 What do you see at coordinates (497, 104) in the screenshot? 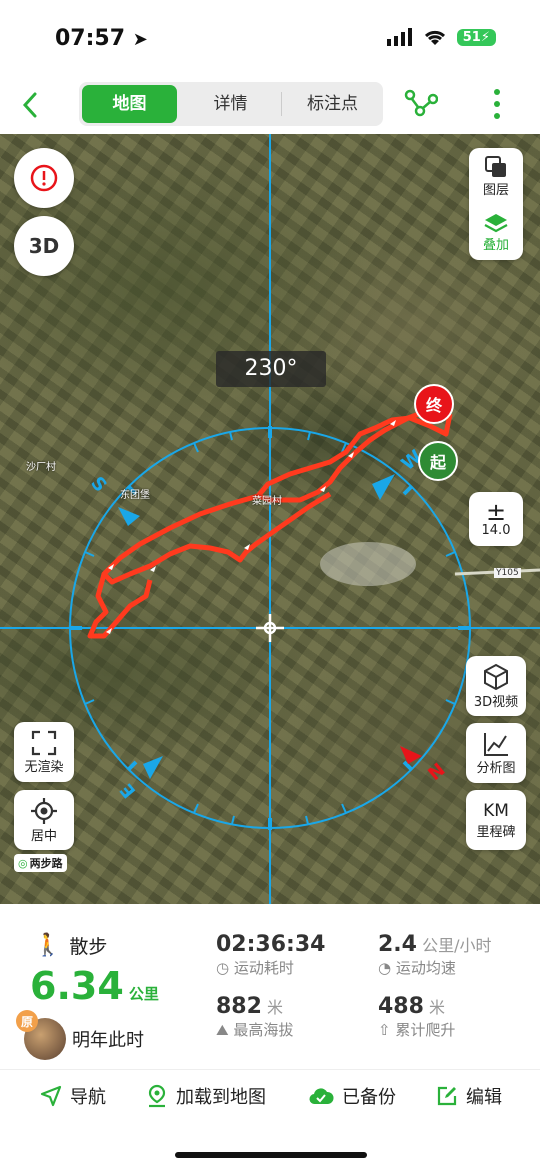
I see `more-options-icon` at bounding box center [497, 104].